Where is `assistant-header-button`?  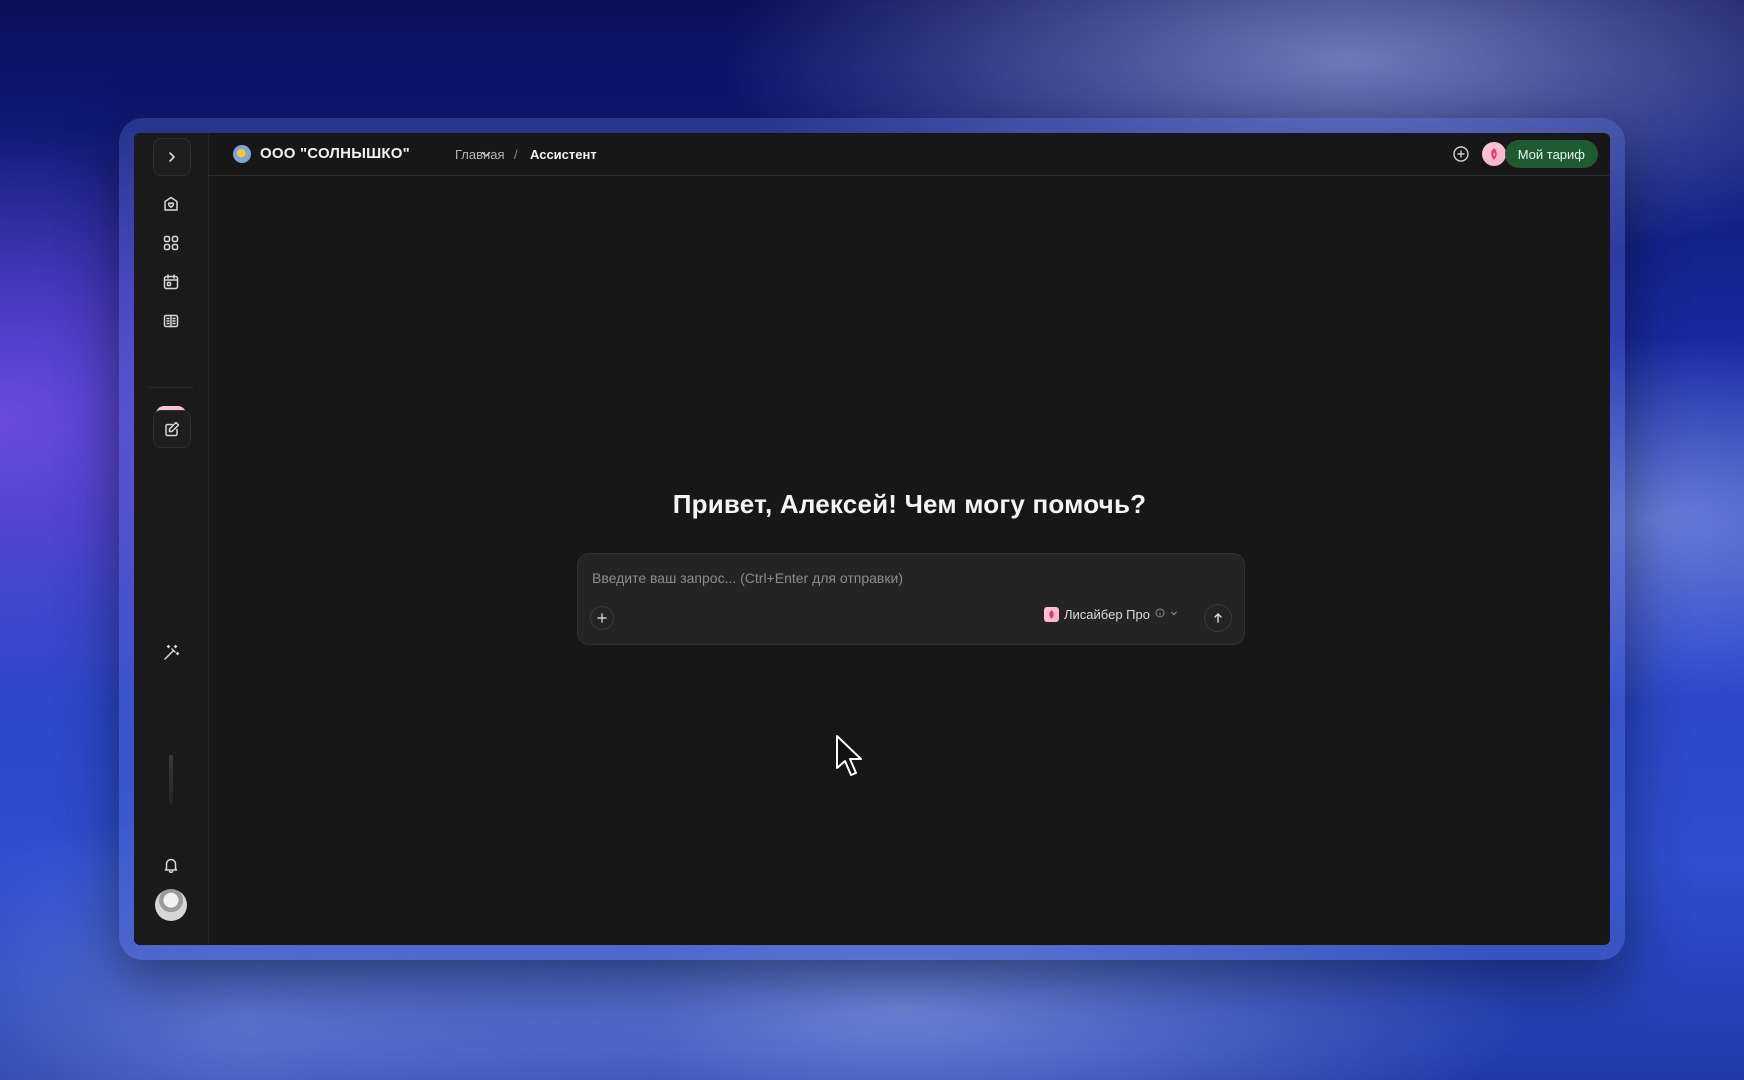
assistant-header-button is located at coordinates (1494, 154).